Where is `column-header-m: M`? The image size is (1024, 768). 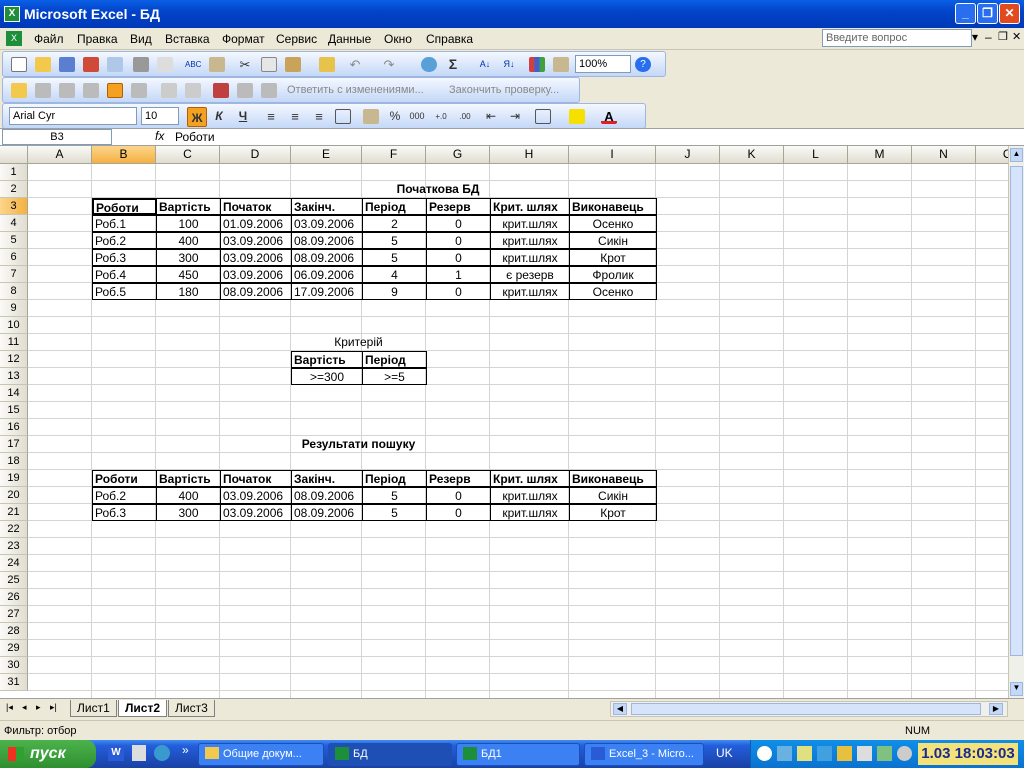
column-header-m: M is located at coordinates (880, 155).